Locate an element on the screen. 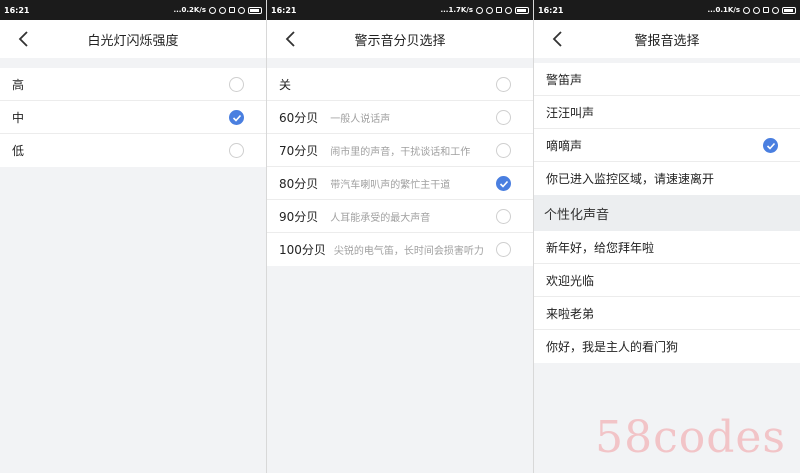 This screenshot has width=800, height=473. option-label: 欢迎光临 is located at coordinates (570, 280).